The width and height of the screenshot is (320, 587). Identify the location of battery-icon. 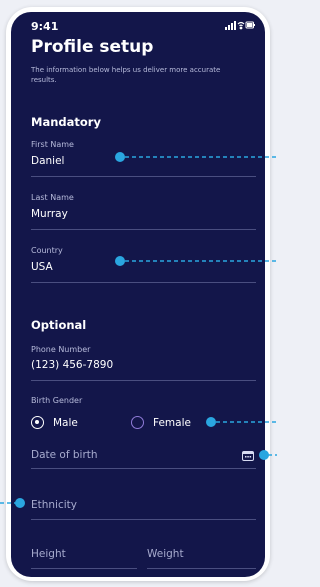
(250, 25).